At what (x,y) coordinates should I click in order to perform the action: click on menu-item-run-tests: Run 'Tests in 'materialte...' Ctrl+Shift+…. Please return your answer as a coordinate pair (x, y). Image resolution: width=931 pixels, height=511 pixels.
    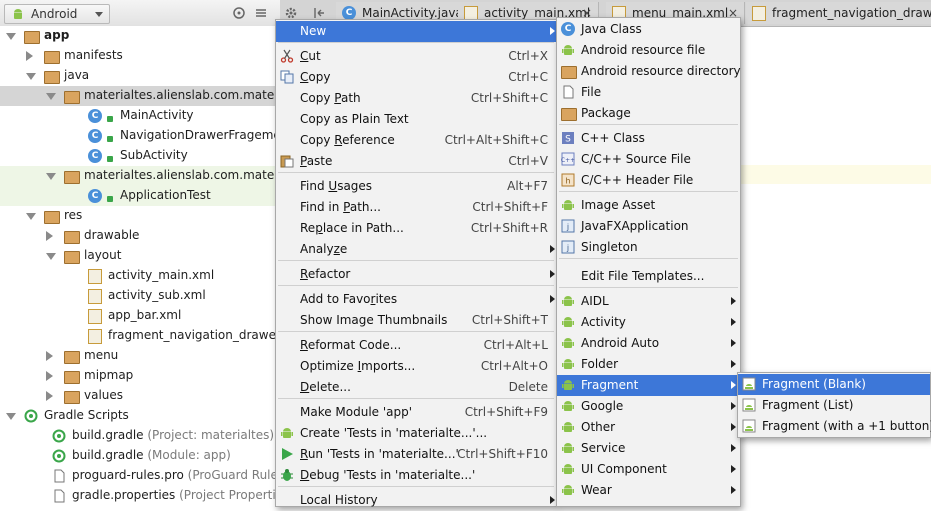
    Looking at the image, I should click on (416, 454).